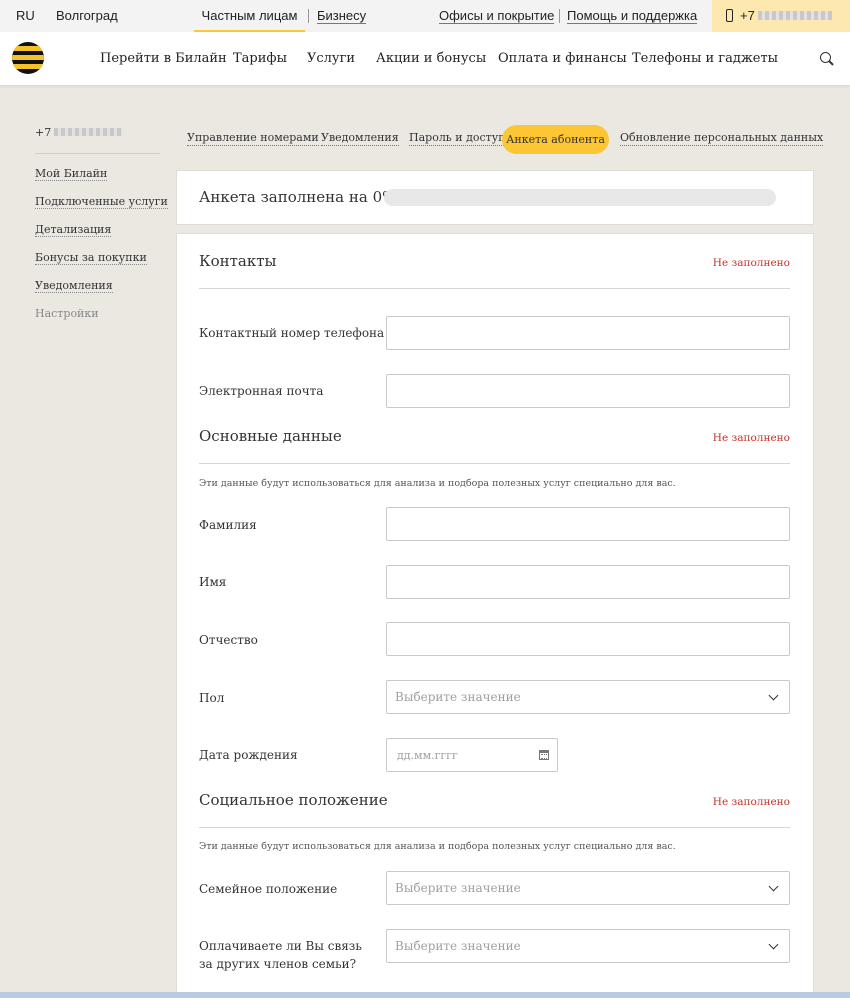  What do you see at coordinates (97, 153) in the screenshot?
I see `sidebar-divider` at bounding box center [97, 153].